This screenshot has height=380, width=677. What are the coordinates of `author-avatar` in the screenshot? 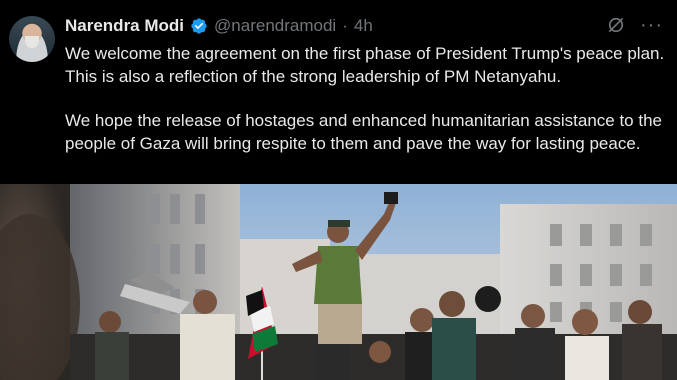 It's located at (32, 39).